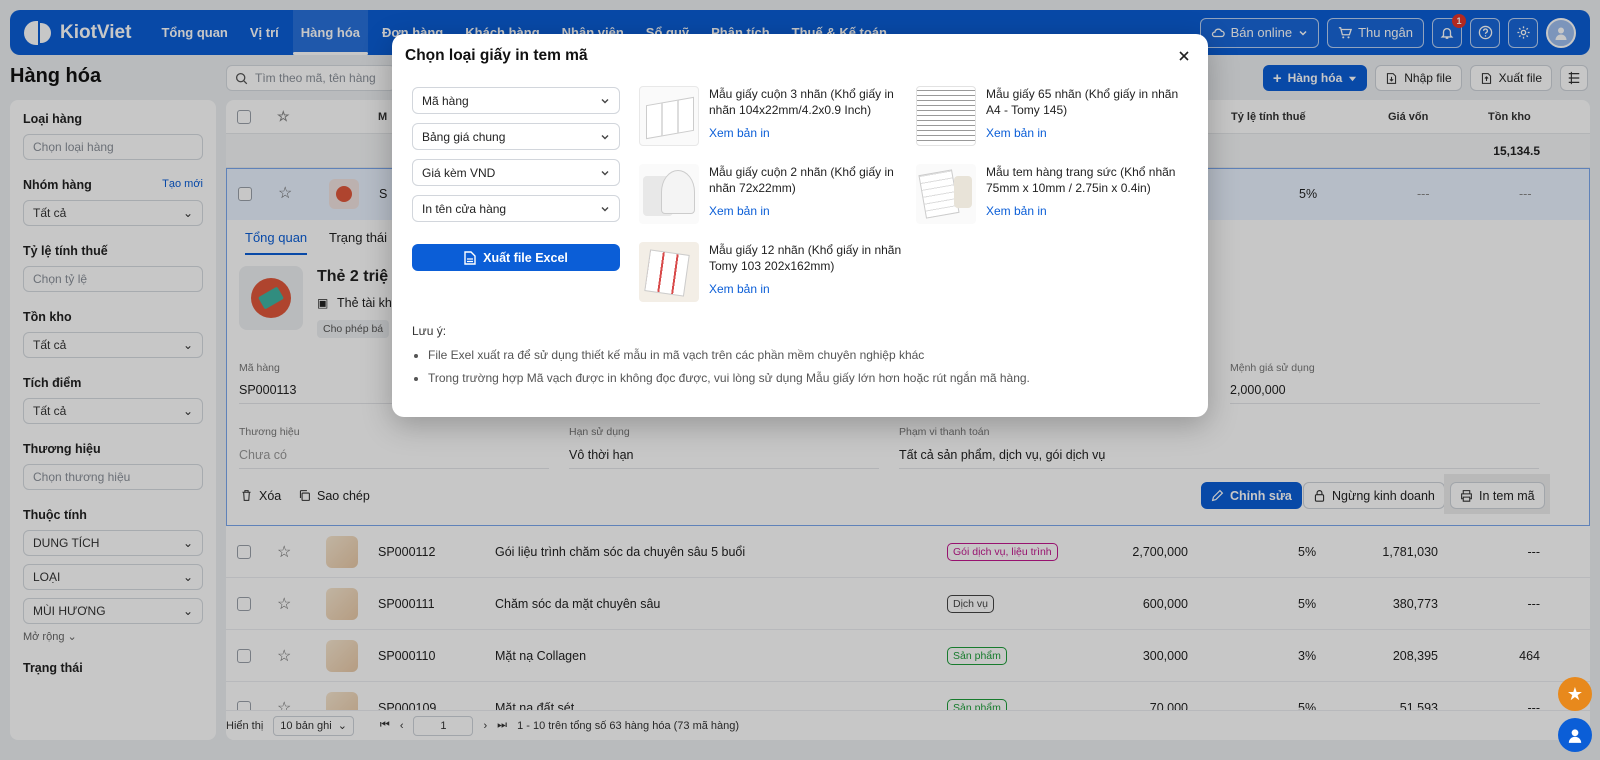  I want to click on export-excel-button: Xuất file Excel, so click(516, 257).